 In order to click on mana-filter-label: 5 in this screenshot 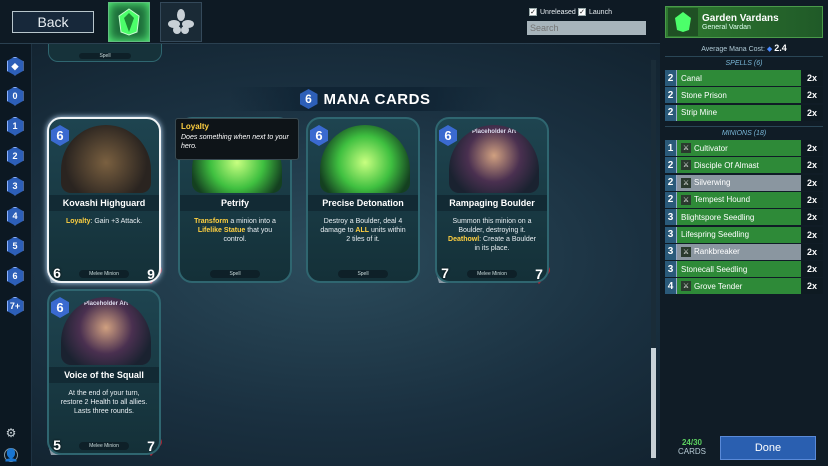, I will do `click(15, 246)`.